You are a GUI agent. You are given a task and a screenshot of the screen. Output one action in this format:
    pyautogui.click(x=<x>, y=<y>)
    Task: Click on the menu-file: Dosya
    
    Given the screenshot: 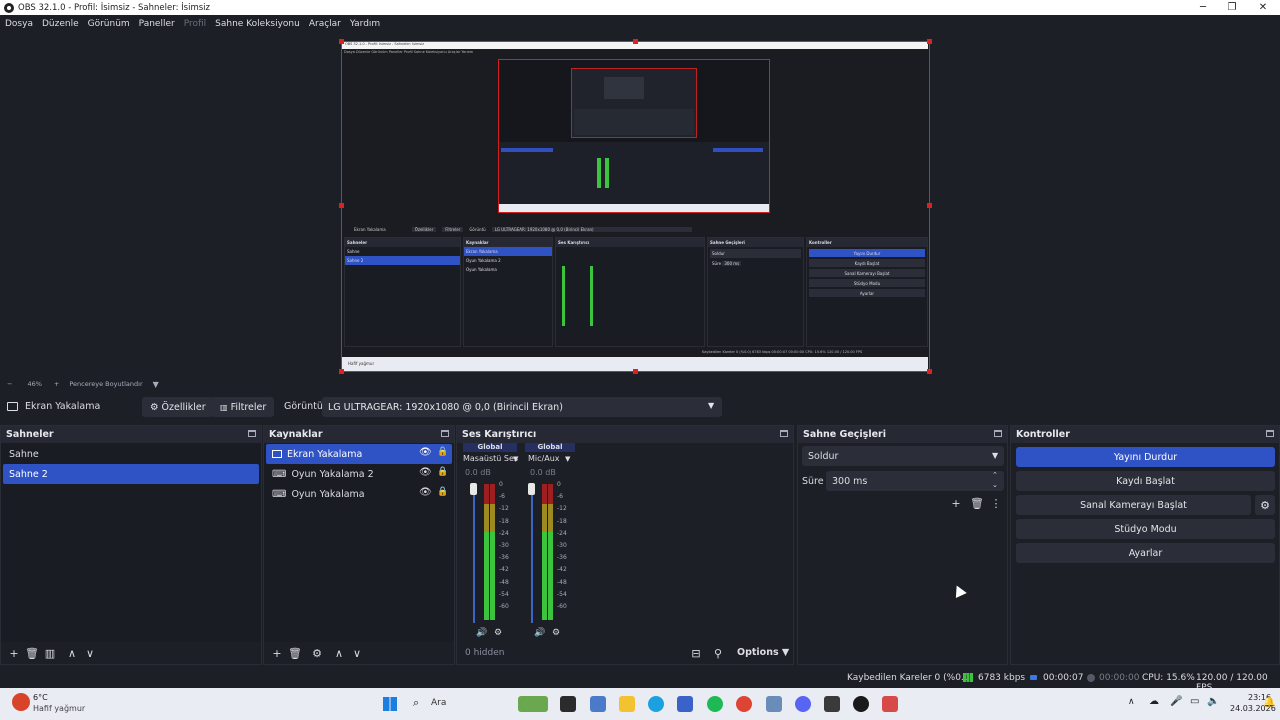 What is the action you would take?
    pyautogui.click(x=19, y=24)
    